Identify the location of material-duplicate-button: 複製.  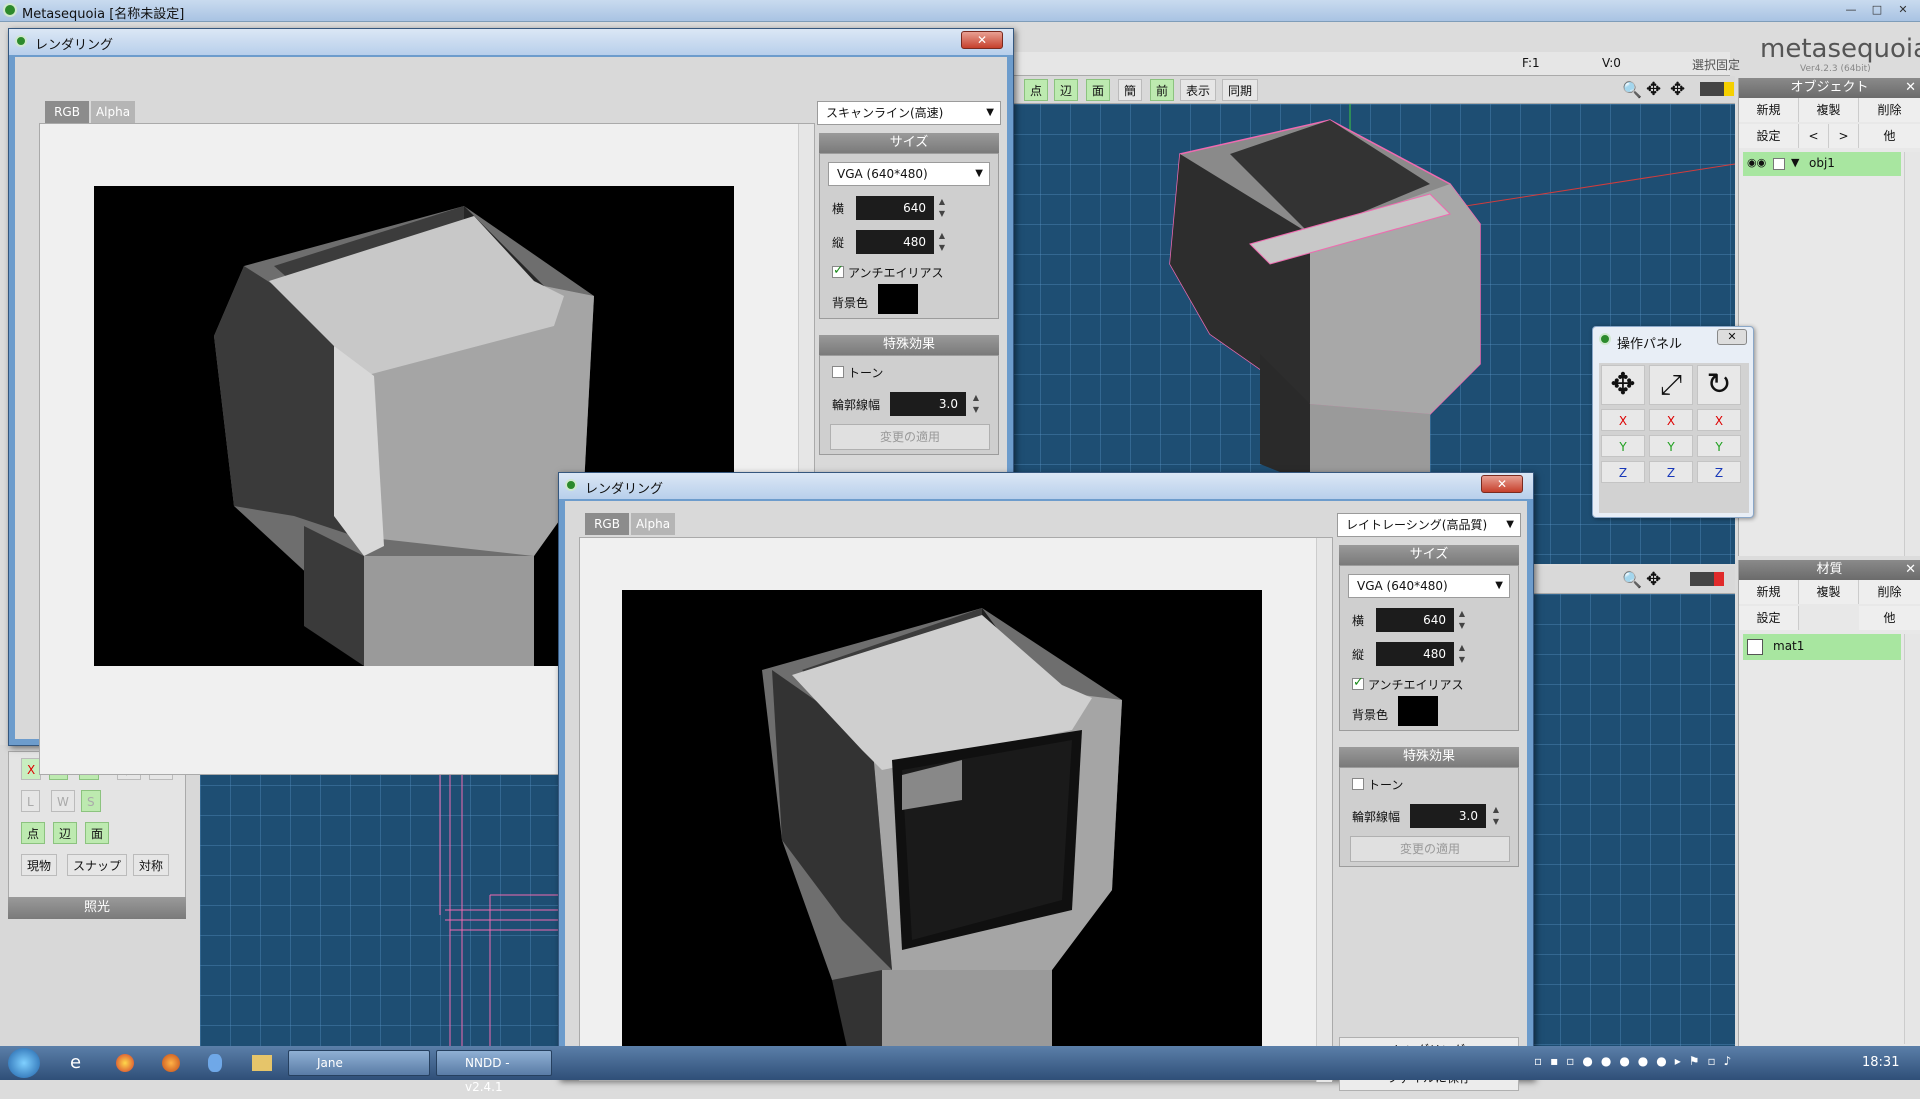
(1829, 592).